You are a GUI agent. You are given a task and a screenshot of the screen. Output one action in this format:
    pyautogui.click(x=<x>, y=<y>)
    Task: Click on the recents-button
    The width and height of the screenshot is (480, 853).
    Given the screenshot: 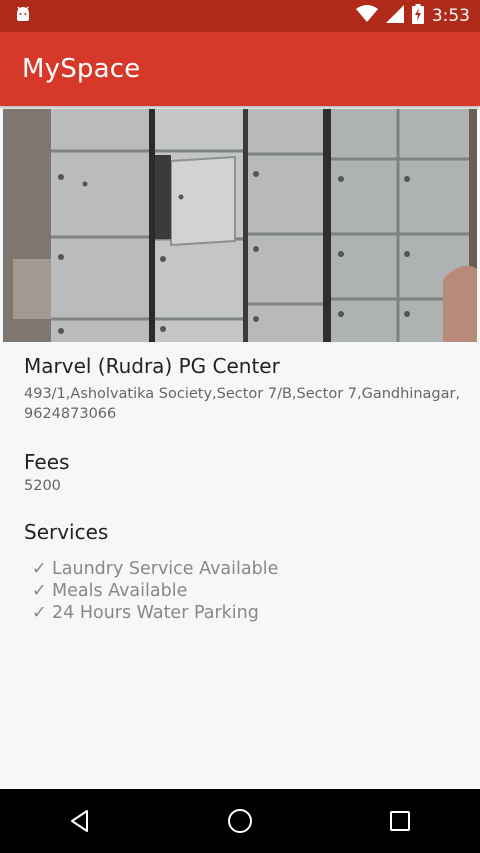 What is the action you would take?
    pyautogui.click(x=400, y=821)
    